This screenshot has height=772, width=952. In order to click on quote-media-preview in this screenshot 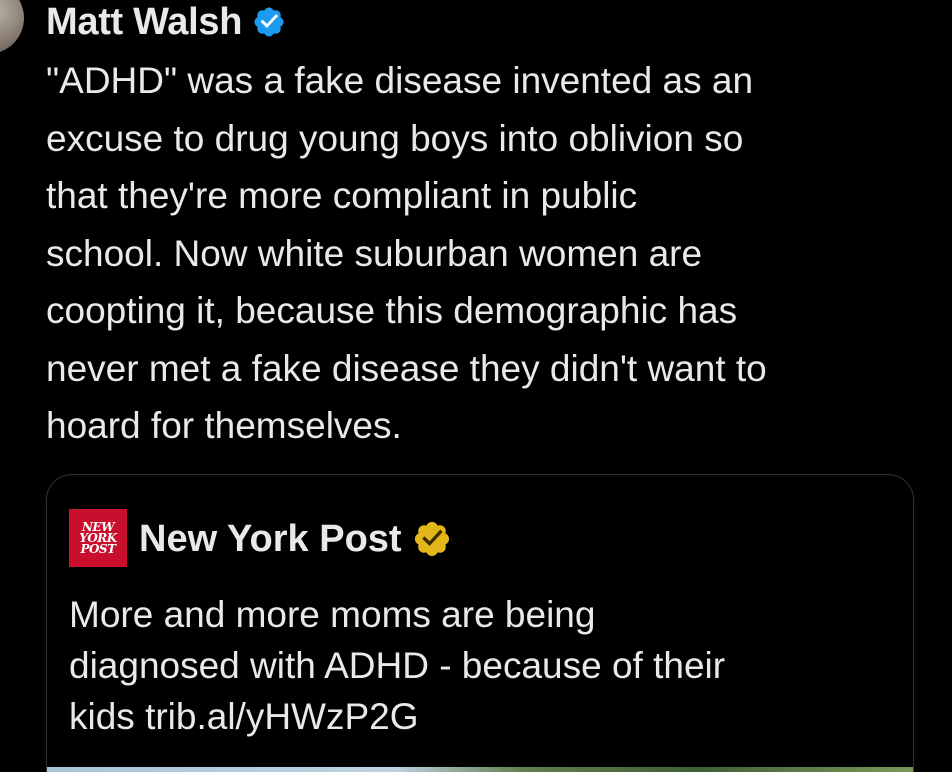, I will do `click(480, 769)`.